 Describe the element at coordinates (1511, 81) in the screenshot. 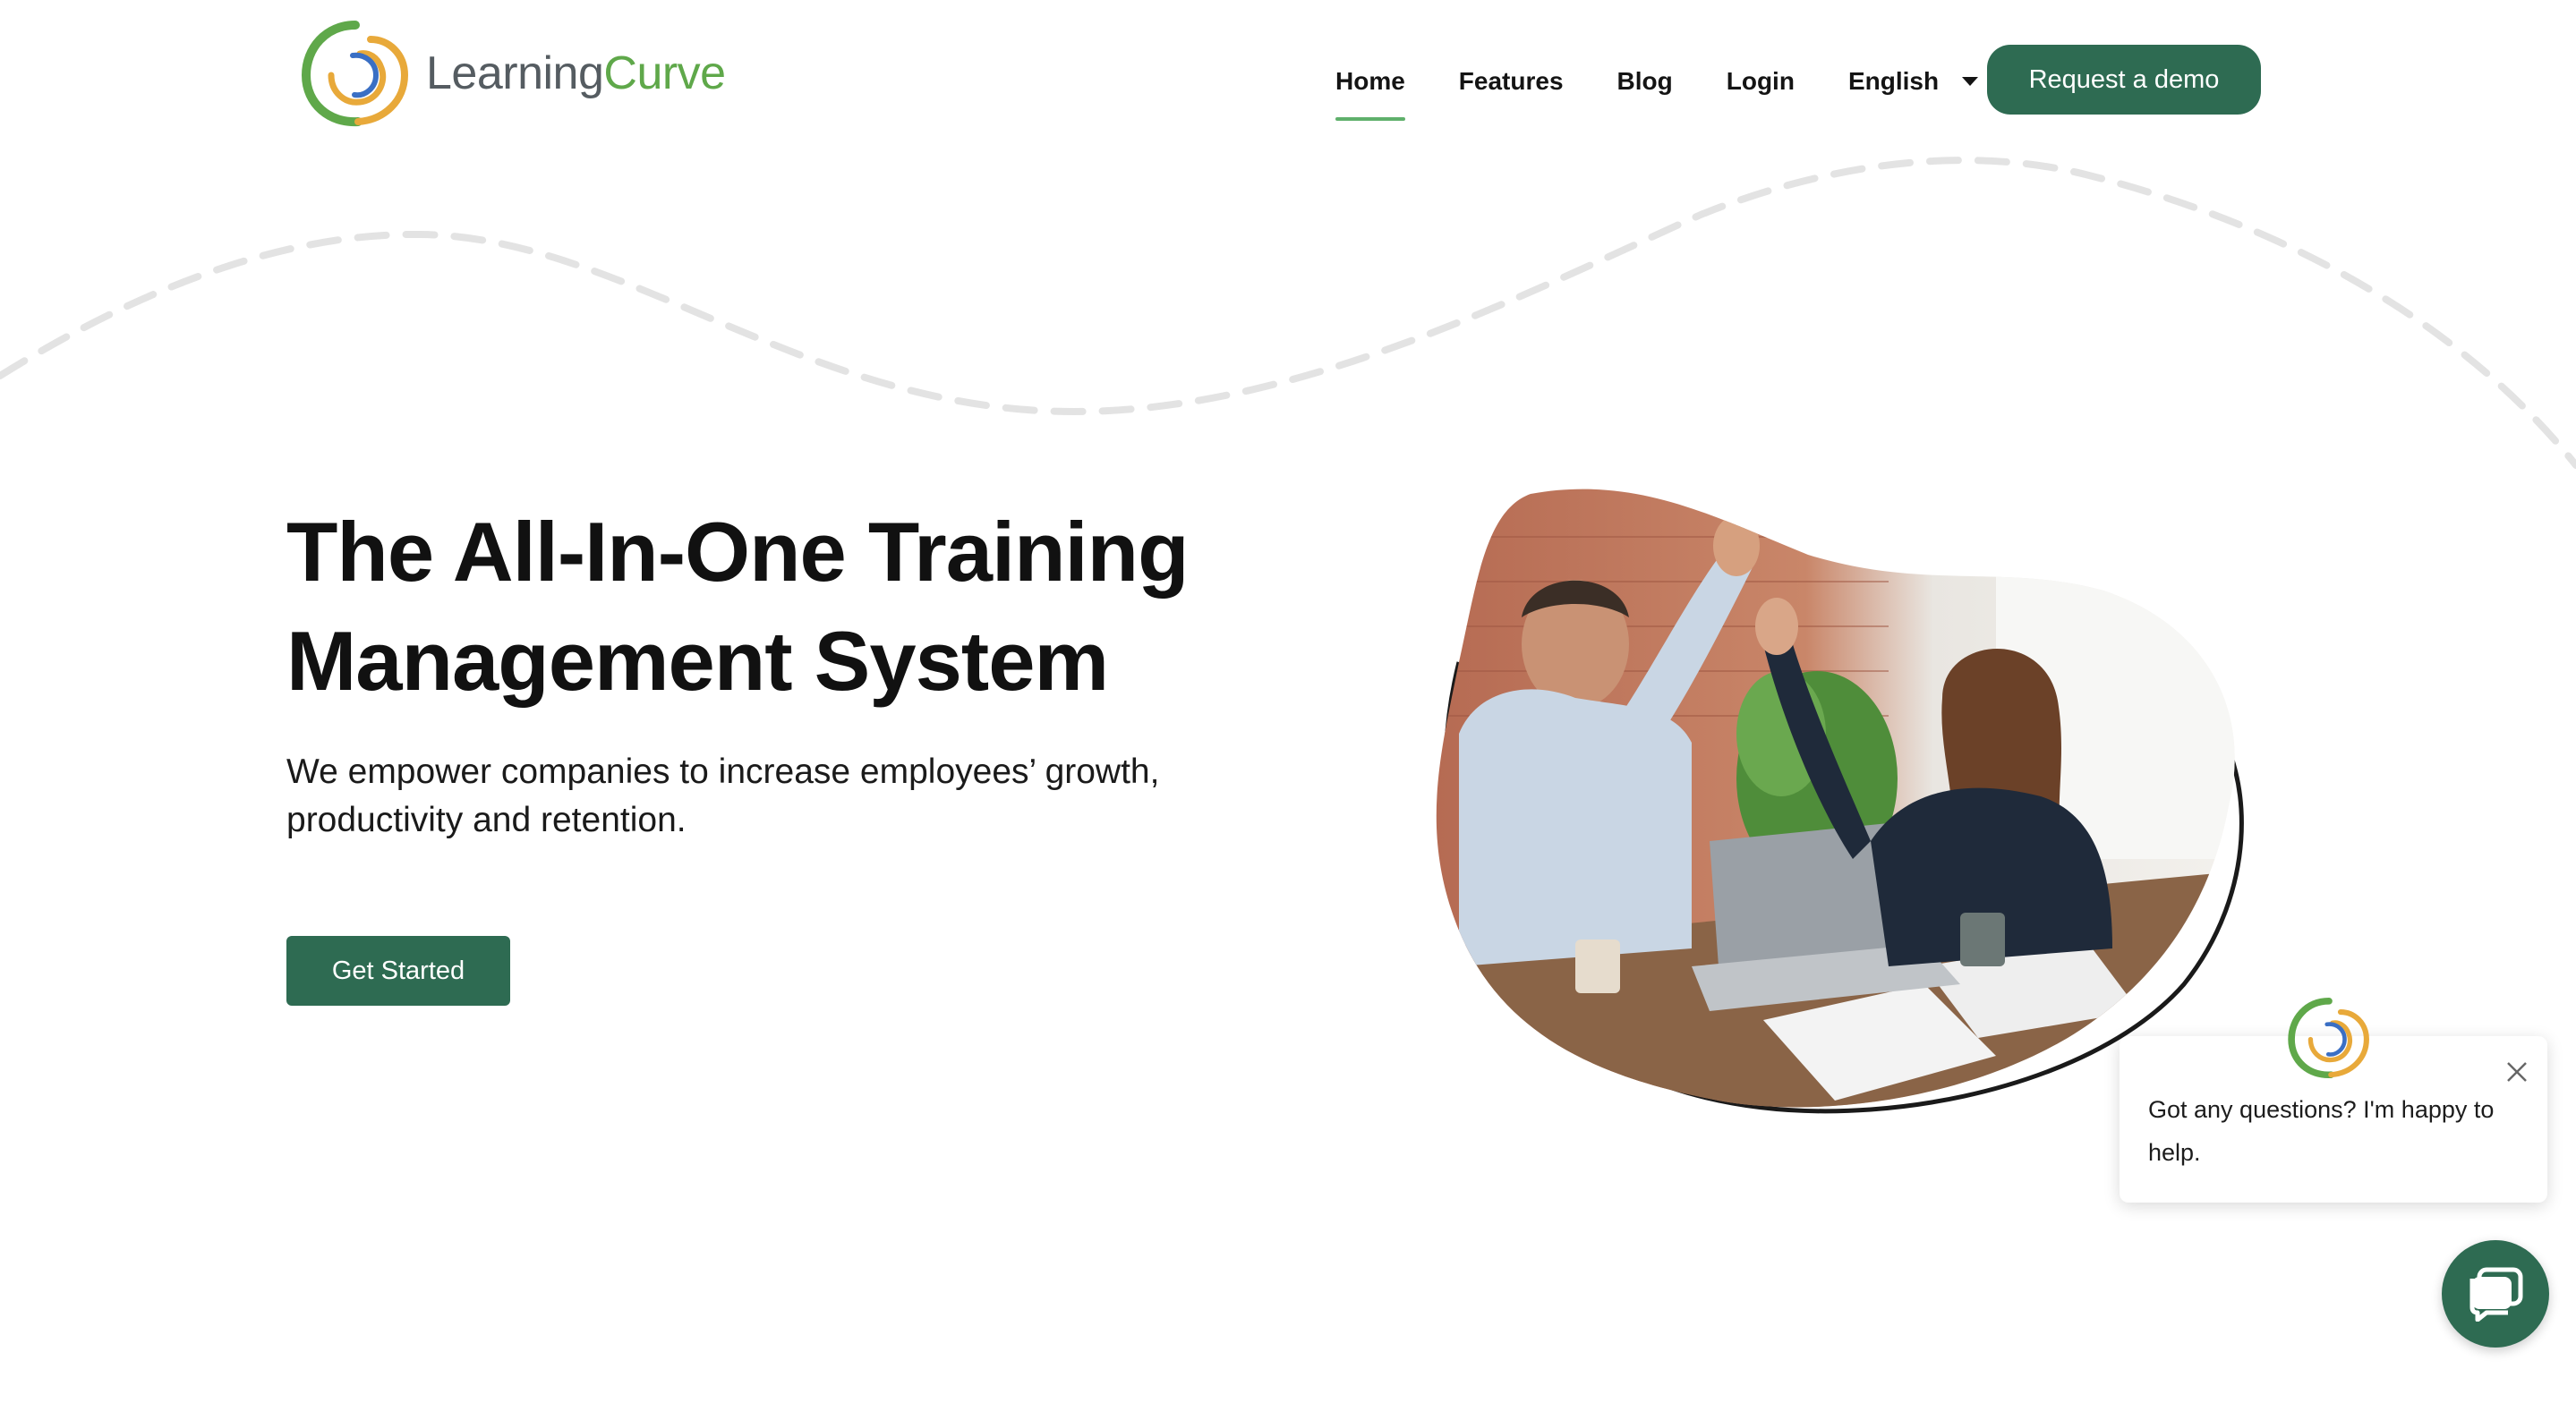

I see `nav-features: Features` at that location.